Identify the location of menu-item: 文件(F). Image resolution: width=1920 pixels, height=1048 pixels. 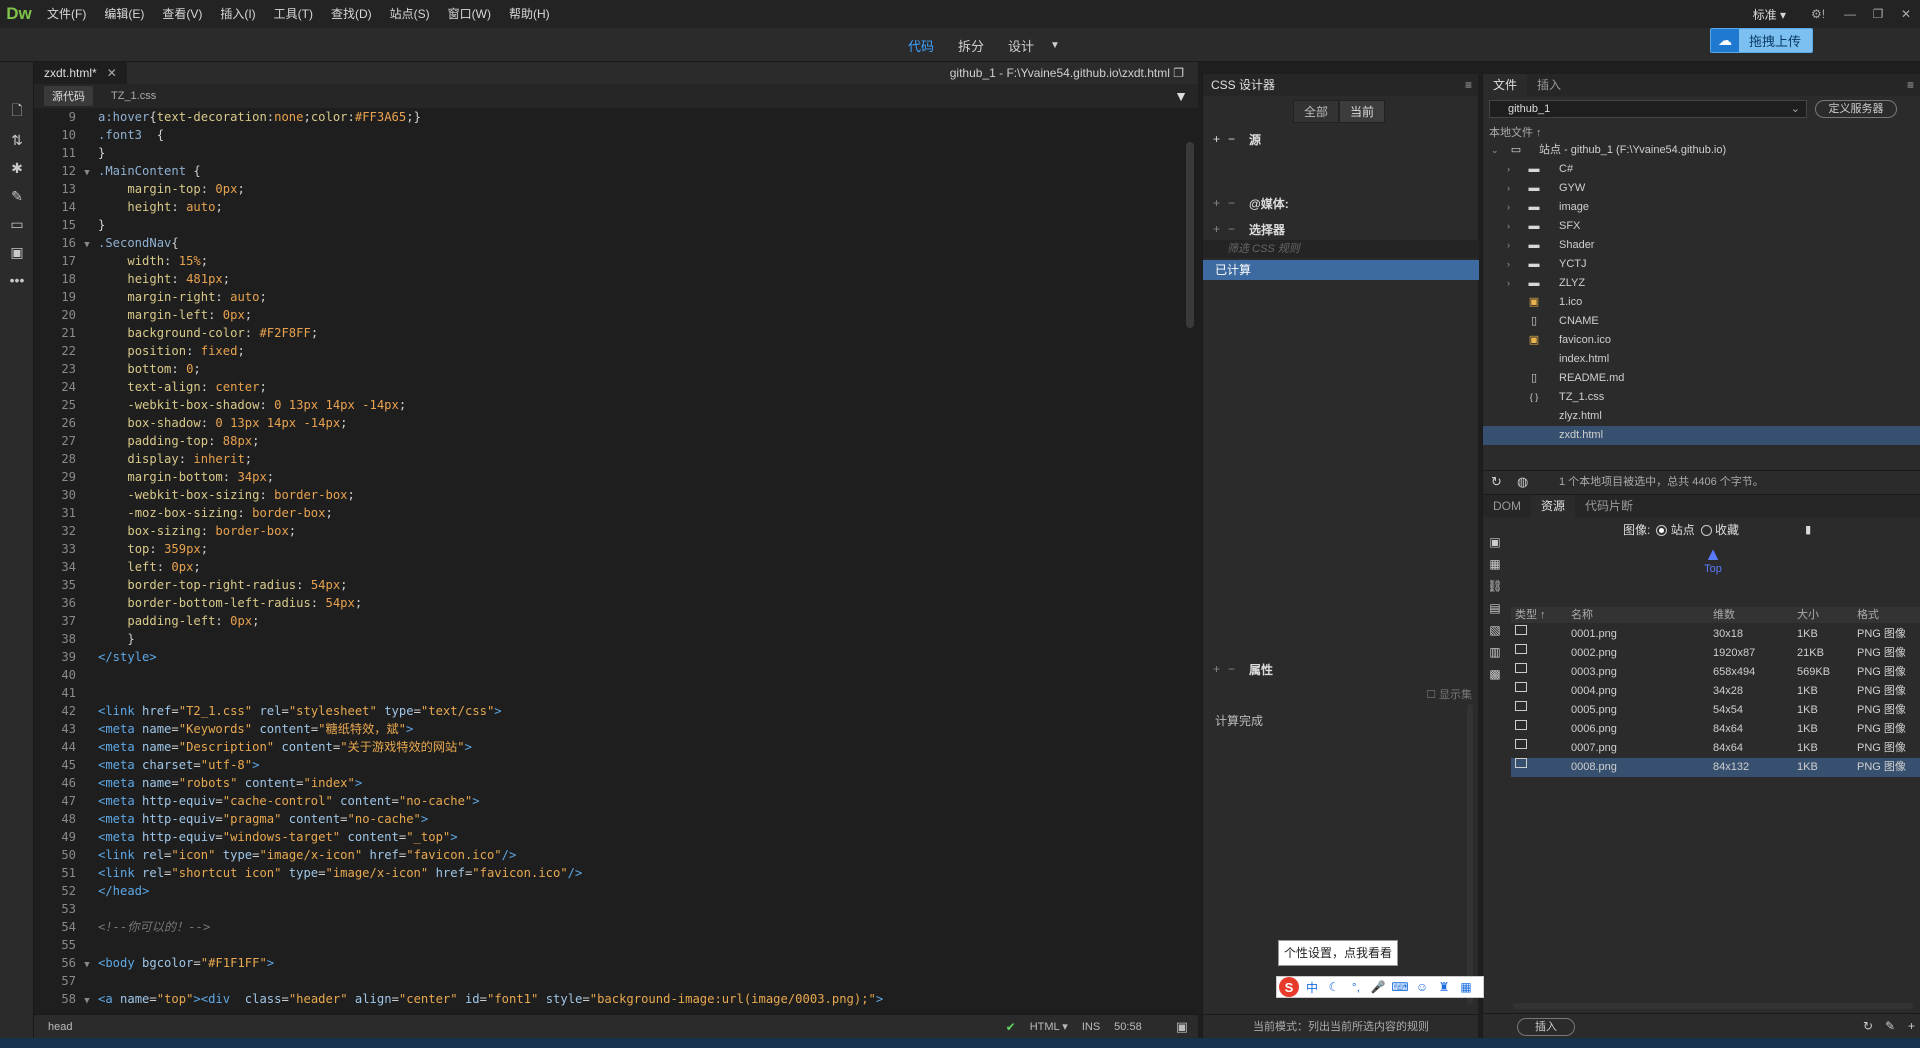
(66, 14).